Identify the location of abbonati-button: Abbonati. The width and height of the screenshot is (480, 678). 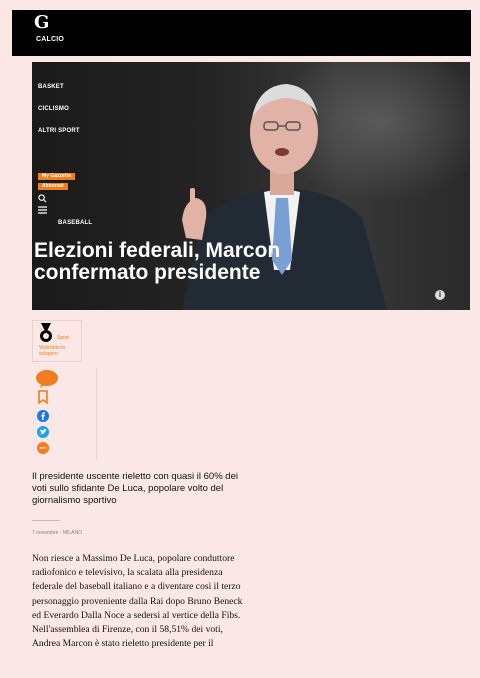
(53, 186).